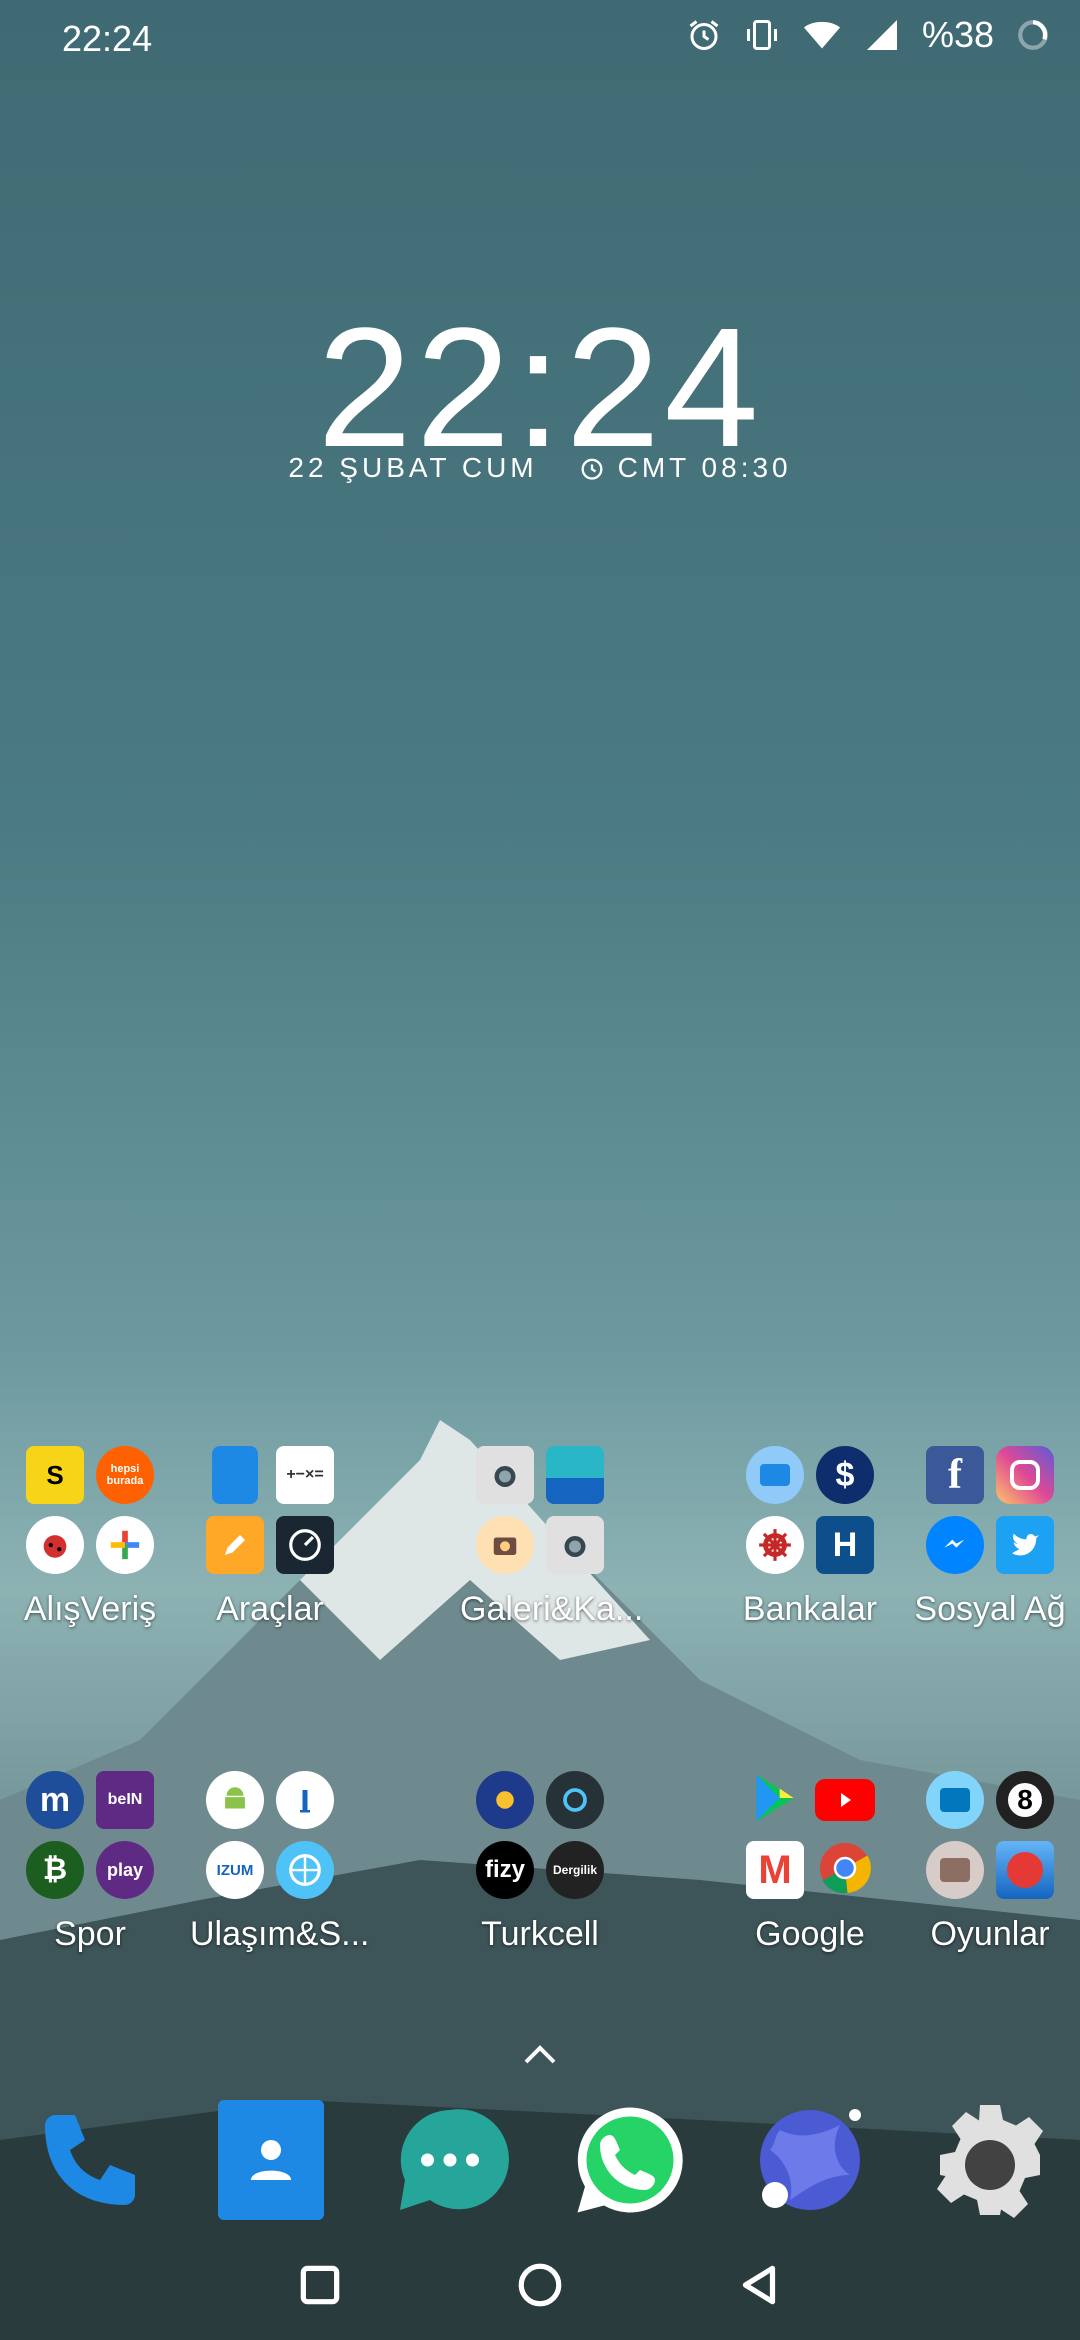 This screenshot has width=1080, height=2340. I want to click on youtube-icon, so click(845, 1800).